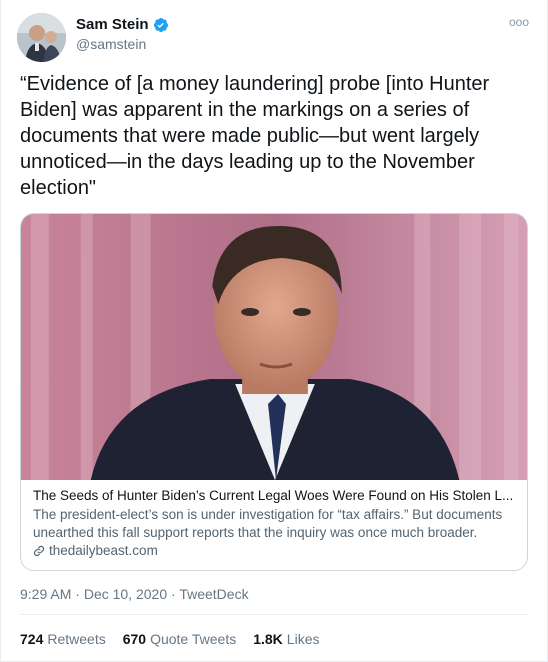 Image resolution: width=548 pixels, height=662 pixels. I want to click on avatar-photo, so click(41, 37).